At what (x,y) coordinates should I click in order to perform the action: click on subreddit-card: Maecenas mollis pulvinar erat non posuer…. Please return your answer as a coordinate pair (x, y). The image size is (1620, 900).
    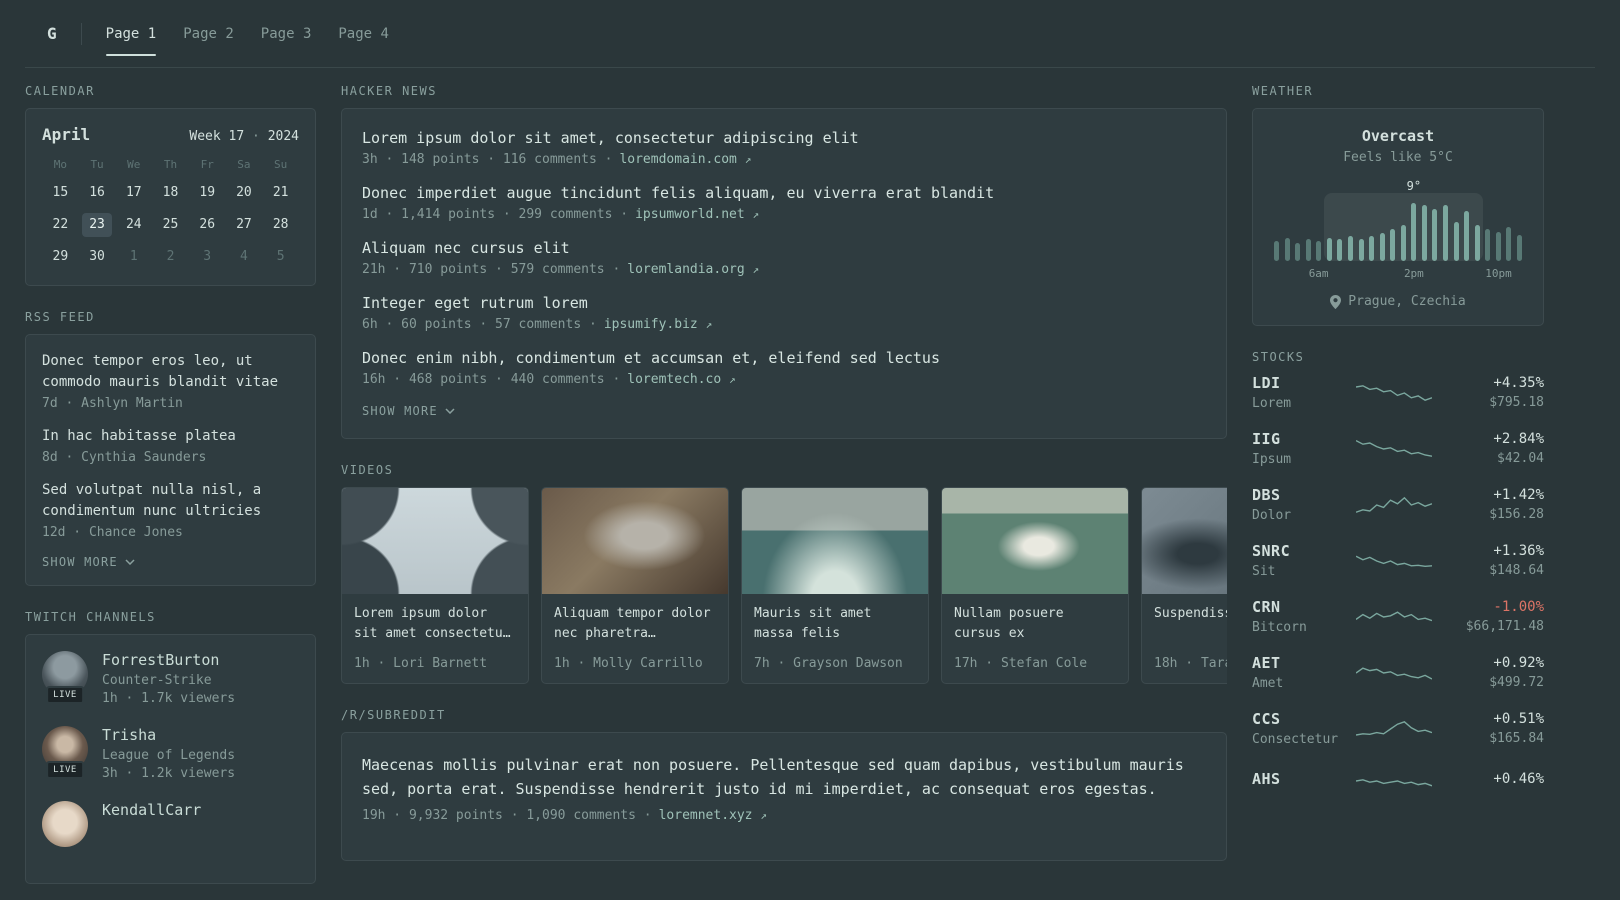
    Looking at the image, I should click on (784, 796).